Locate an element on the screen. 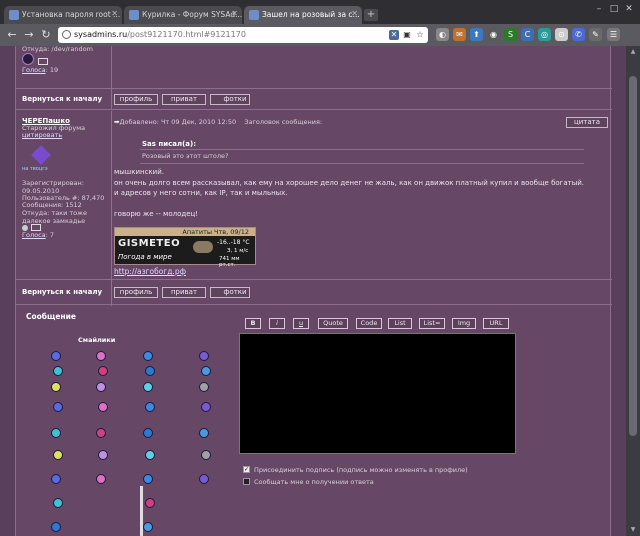 The width and height of the screenshot is (640, 536). forward-icon: → is located at coordinates (29, 35).